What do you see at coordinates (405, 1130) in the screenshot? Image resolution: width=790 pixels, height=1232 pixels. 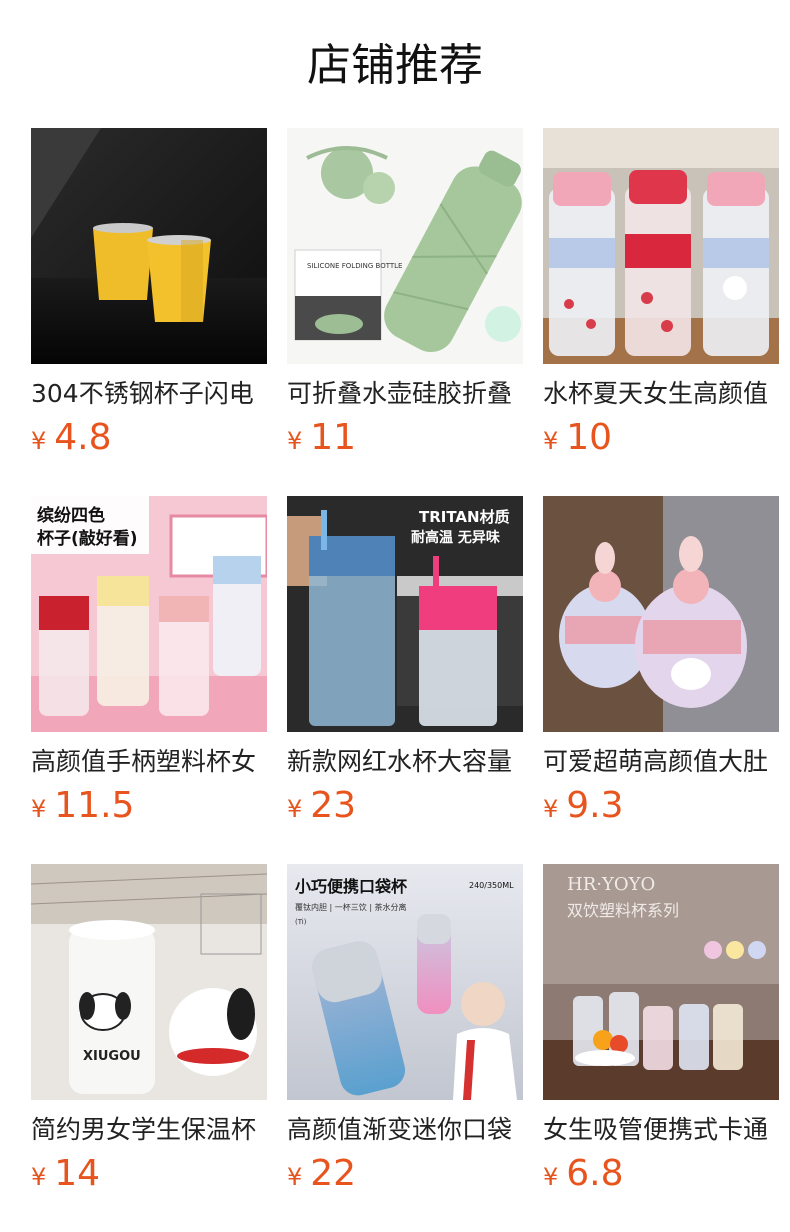 I see `product-name: 高颜值渐变迷你口袋` at bounding box center [405, 1130].